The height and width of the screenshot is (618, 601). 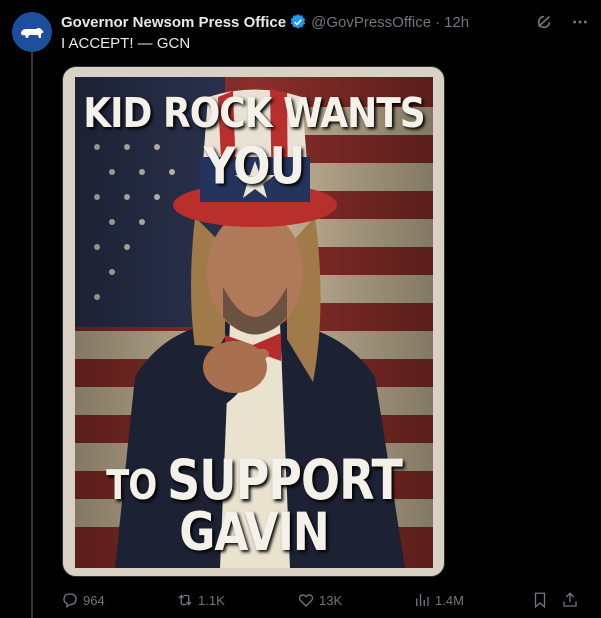 I want to click on more-options-icon, so click(x=580, y=22).